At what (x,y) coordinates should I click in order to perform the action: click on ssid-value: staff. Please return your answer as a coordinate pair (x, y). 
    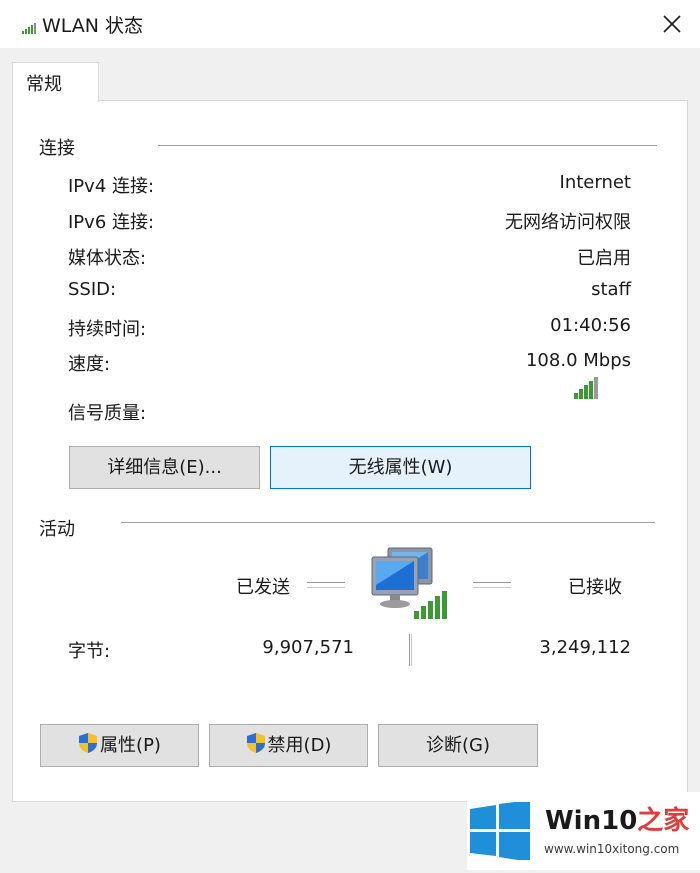
    Looking at the image, I should click on (611, 289).